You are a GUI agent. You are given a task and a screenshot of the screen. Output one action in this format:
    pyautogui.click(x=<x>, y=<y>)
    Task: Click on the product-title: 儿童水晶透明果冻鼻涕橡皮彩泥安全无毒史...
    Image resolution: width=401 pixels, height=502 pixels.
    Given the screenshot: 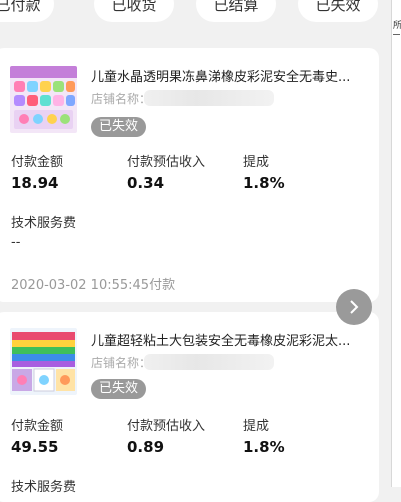 What is the action you would take?
    pyautogui.click(x=222, y=75)
    